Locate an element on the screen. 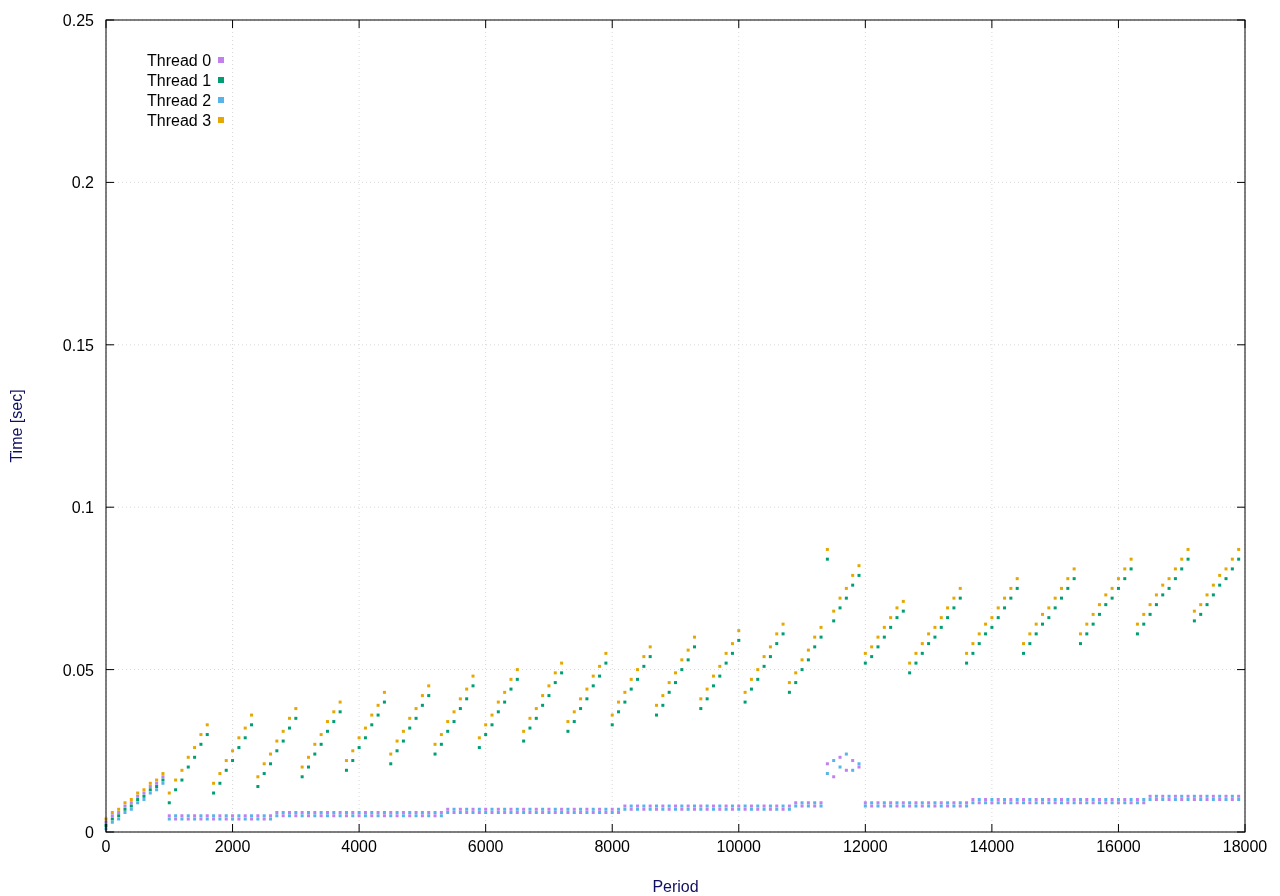 Image resolution: width=1280 pixels, height=896 pixels. x-tick-label: 14000 is located at coordinates (992, 846).